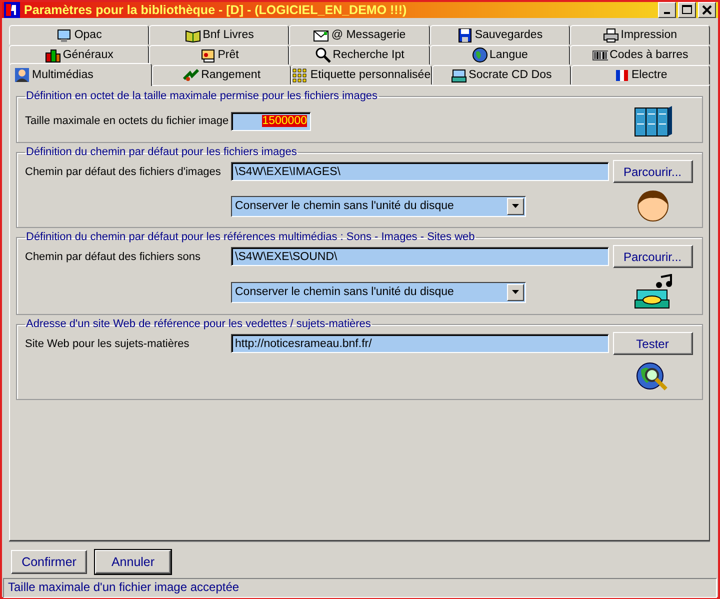 This screenshot has width=720, height=599. Describe the element at coordinates (127, 121) in the screenshot. I see `field-label: Taille maximale en octets du fichier image` at that location.